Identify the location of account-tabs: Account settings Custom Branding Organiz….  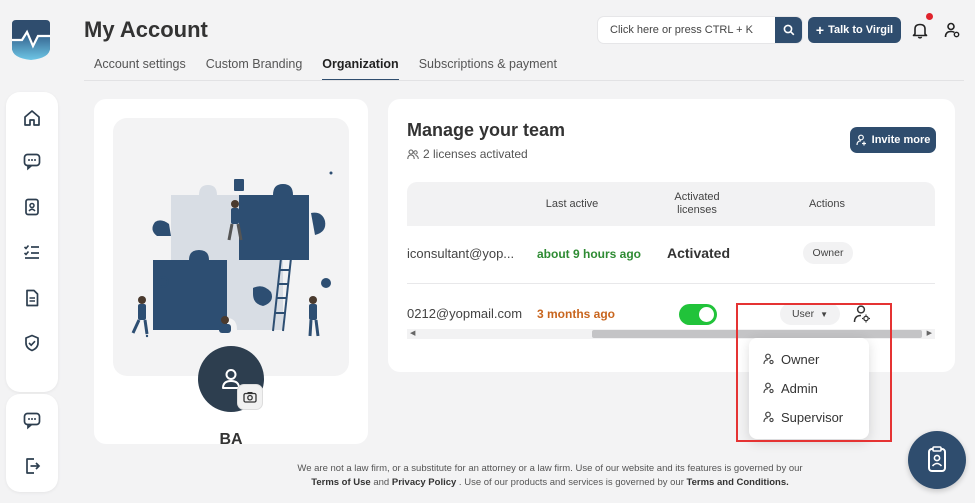
(335, 69).